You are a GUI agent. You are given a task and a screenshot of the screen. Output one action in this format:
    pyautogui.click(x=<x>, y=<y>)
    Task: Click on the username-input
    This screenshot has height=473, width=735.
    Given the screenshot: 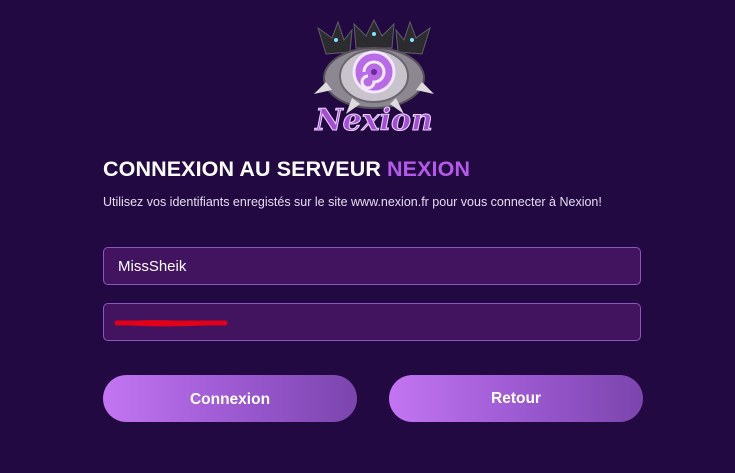 What is the action you would take?
    pyautogui.click(x=372, y=266)
    